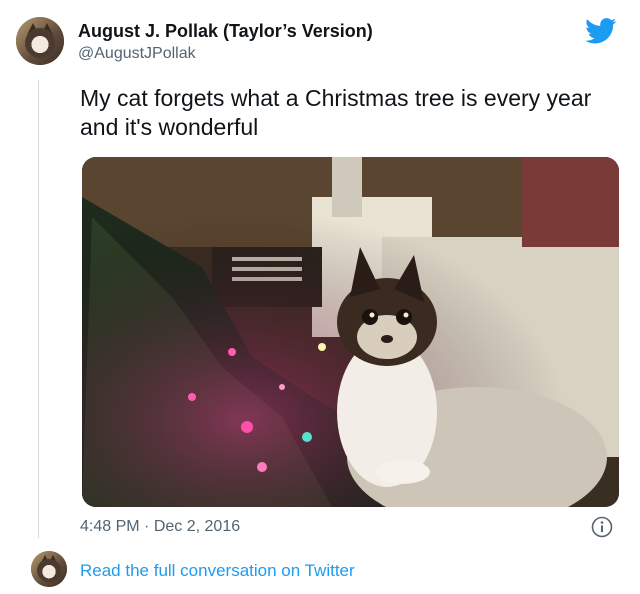 The image size is (640, 594). Describe the element at coordinates (602, 527) in the screenshot. I see `info-icon` at that location.